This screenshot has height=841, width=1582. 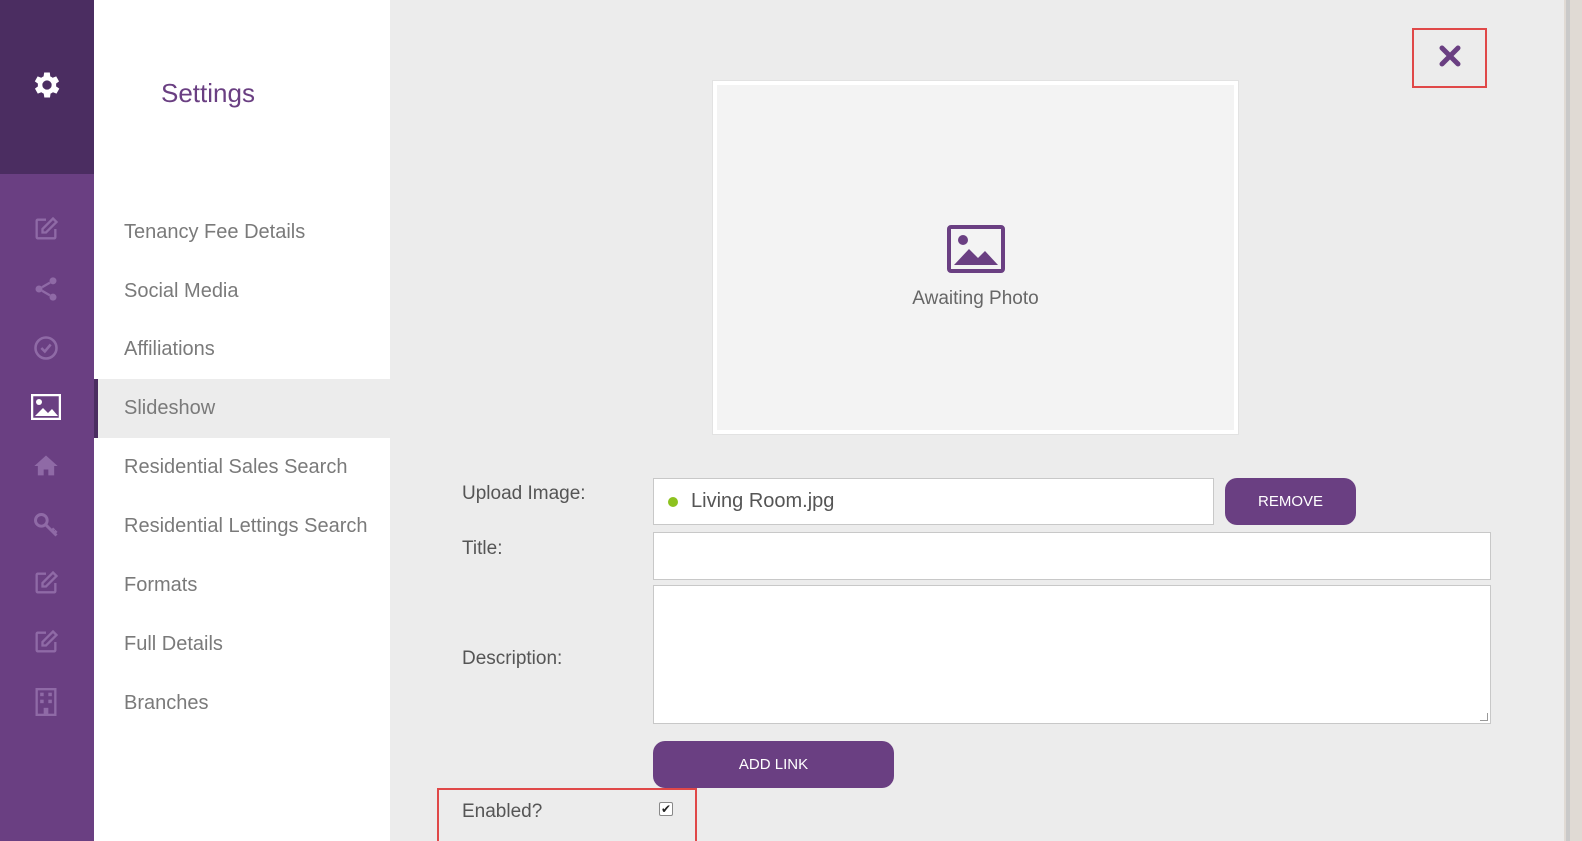 What do you see at coordinates (673, 501) in the screenshot?
I see `status-dot-icon` at bounding box center [673, 501].